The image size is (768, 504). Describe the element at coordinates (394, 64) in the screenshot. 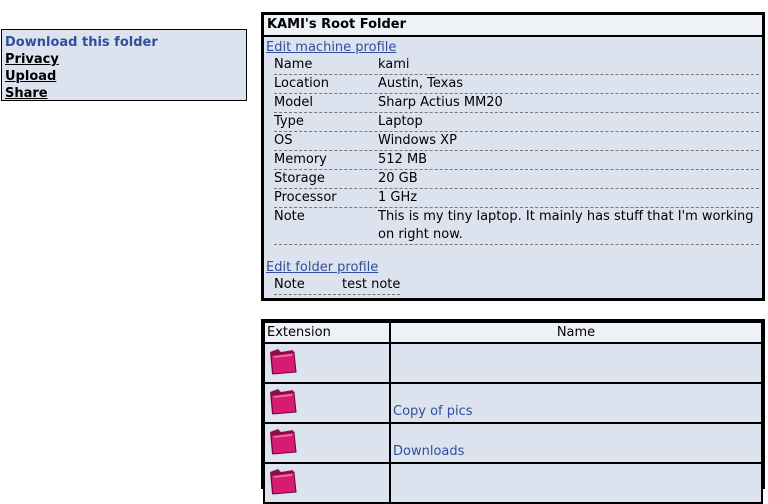

I see `profile-value: kami` at that location.